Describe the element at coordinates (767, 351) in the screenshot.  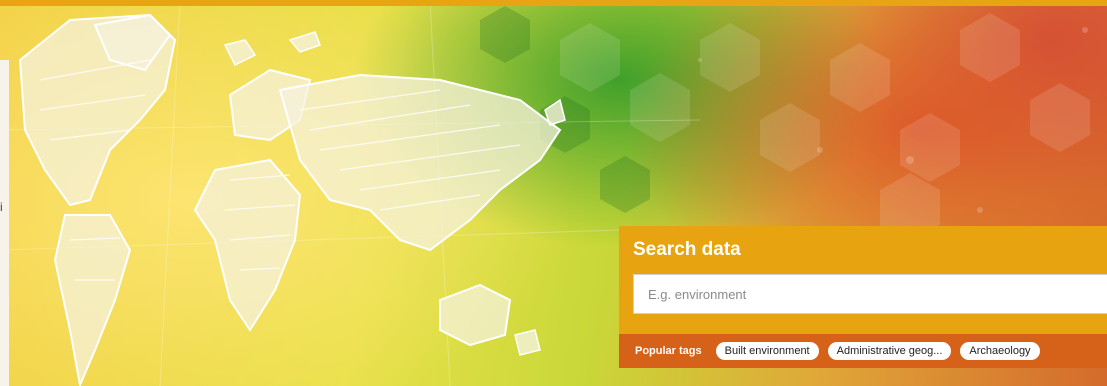
I see `tag-built-environment: Built environment` at that location.